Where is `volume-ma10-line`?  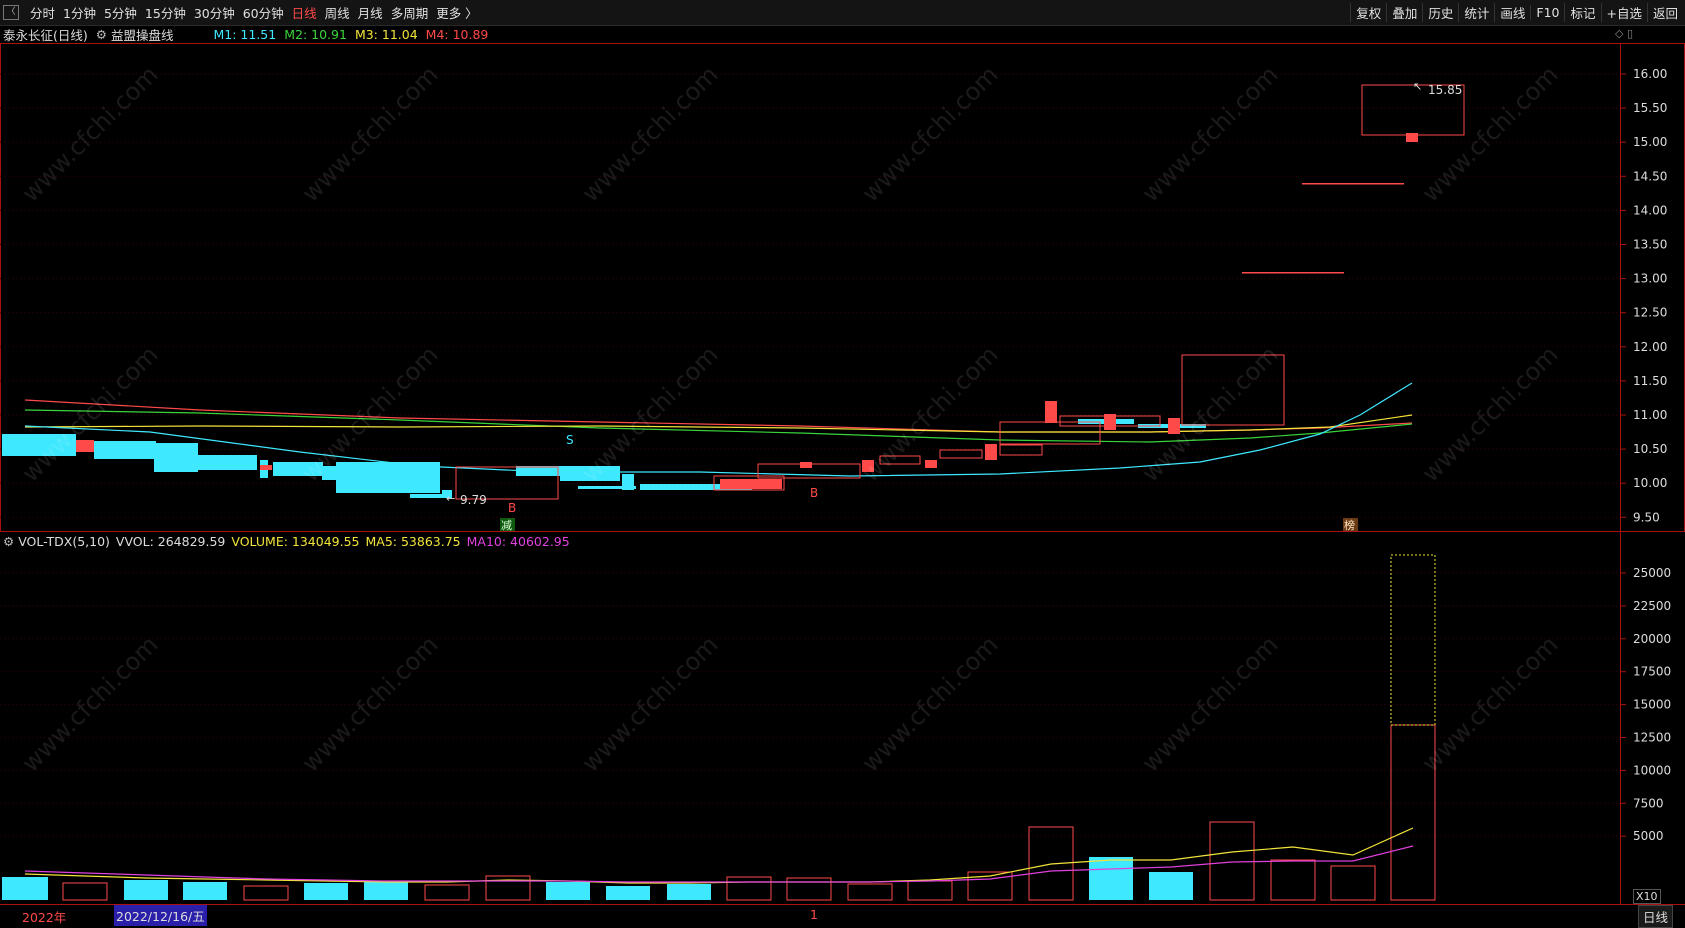 volume-ma10-line is located at coordinates (719, 864).